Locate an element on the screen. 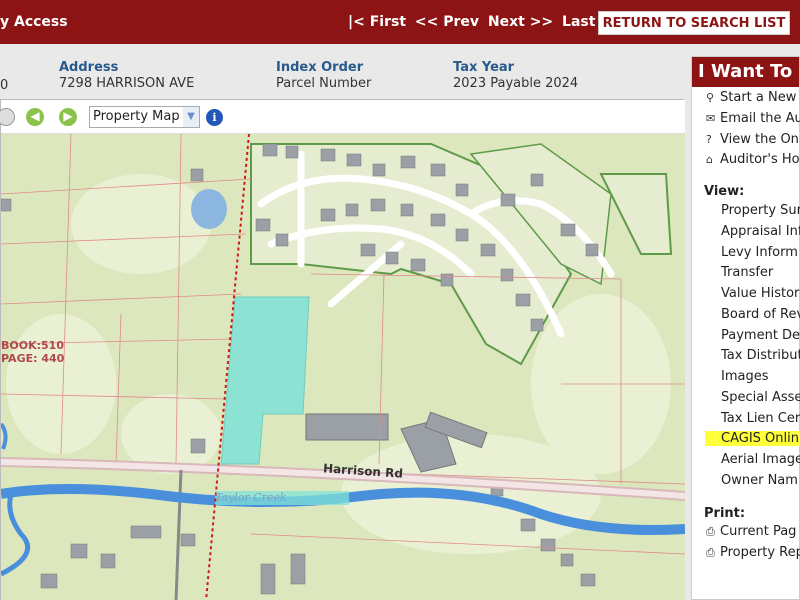 The height and width of the screenshot is (600, 800). view-link-levy: Levy Inform is located at coordinates (759, 252).